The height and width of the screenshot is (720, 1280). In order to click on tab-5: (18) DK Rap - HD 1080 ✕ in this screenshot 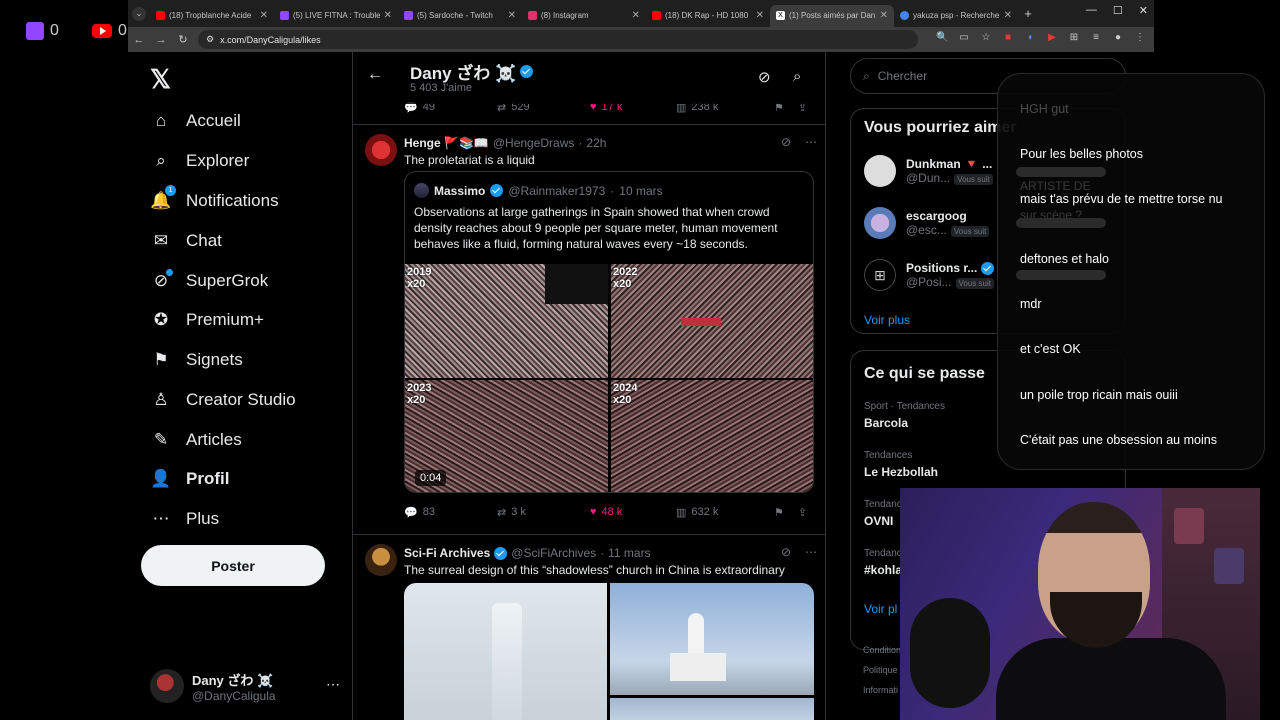, I will do `click(708, 16)`.